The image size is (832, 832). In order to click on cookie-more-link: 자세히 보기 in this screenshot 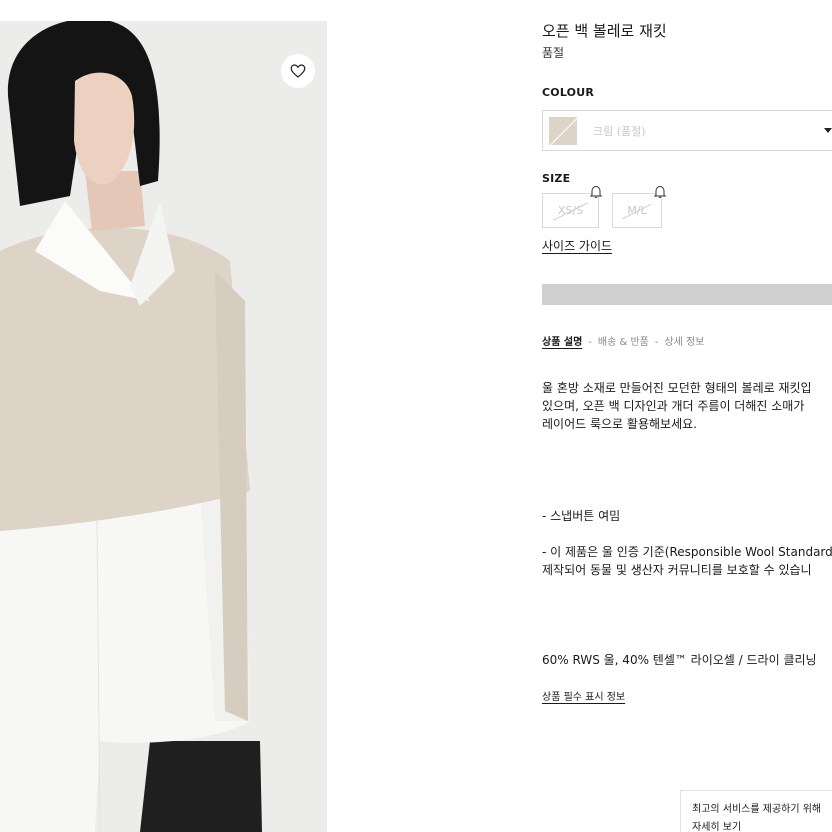, I will do `click(762, 825)`.